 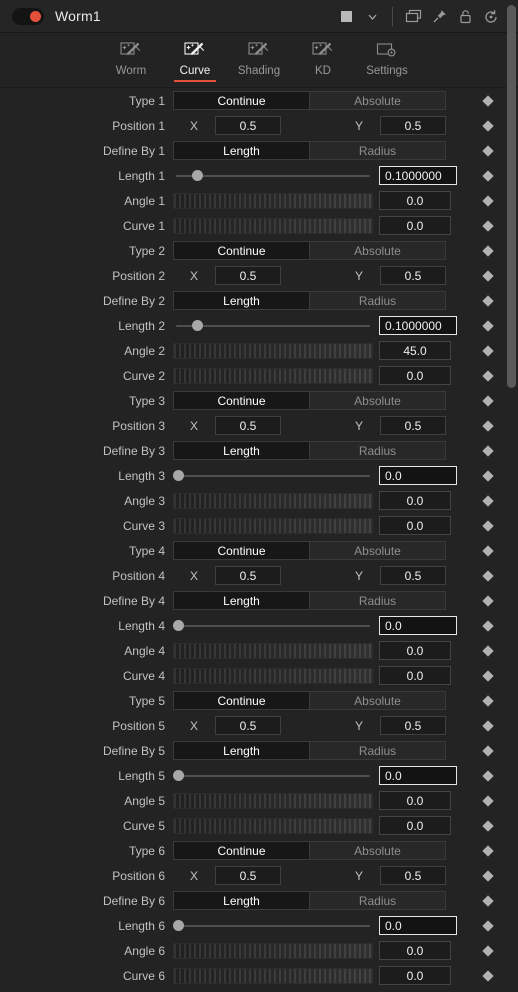 What do you see at coordinates (28, 16) in the screenshot?
I see `node-enable-toggle` at bounding box center [28, 16].